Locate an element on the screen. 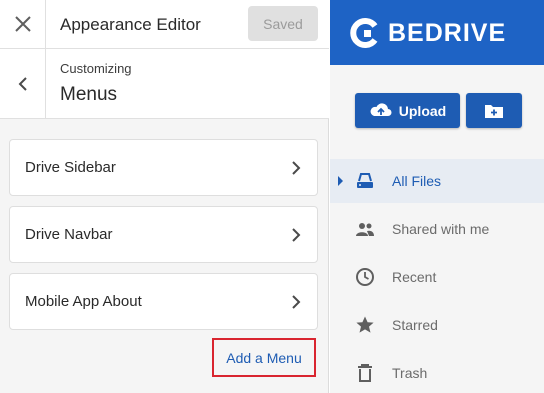  cloud-upload-icon is located at coordinates (381, 109).